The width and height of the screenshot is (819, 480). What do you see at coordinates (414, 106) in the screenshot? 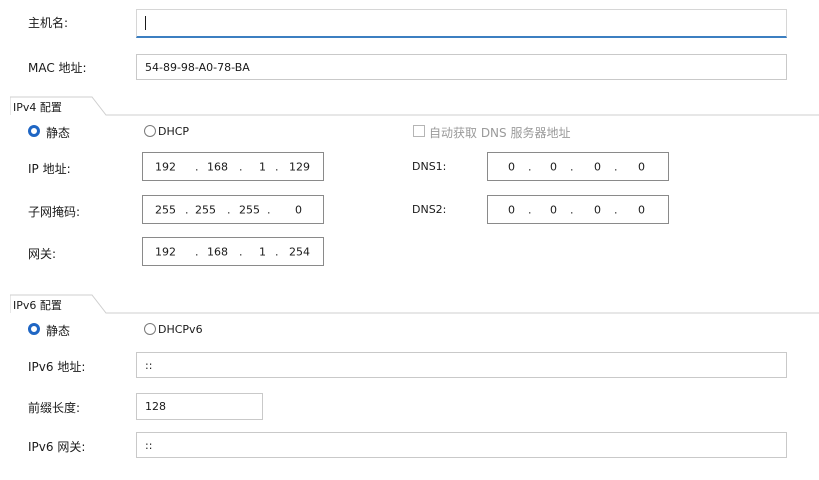
I see `ipv4-section-divider` at bounding box center [414, 106].